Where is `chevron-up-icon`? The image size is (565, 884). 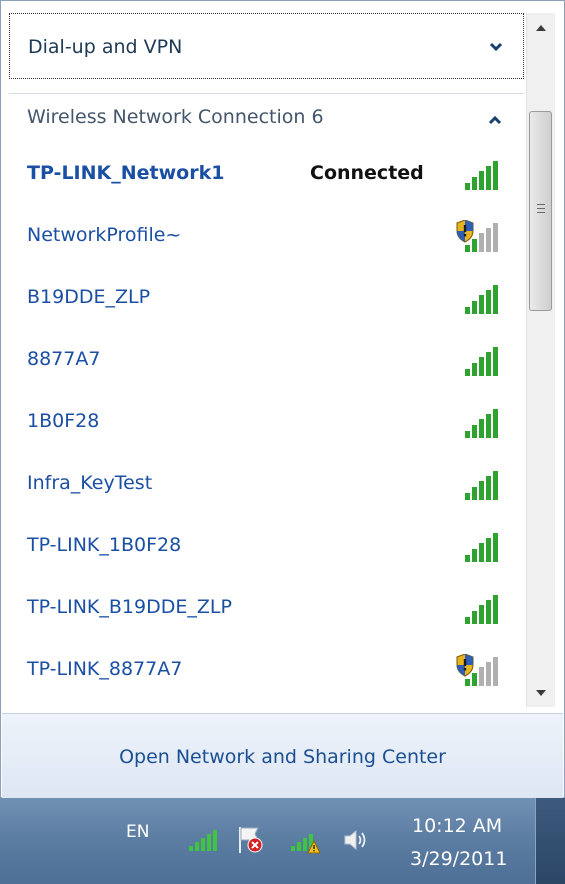 chevron-up-icon is located at coordinates (495, 120).